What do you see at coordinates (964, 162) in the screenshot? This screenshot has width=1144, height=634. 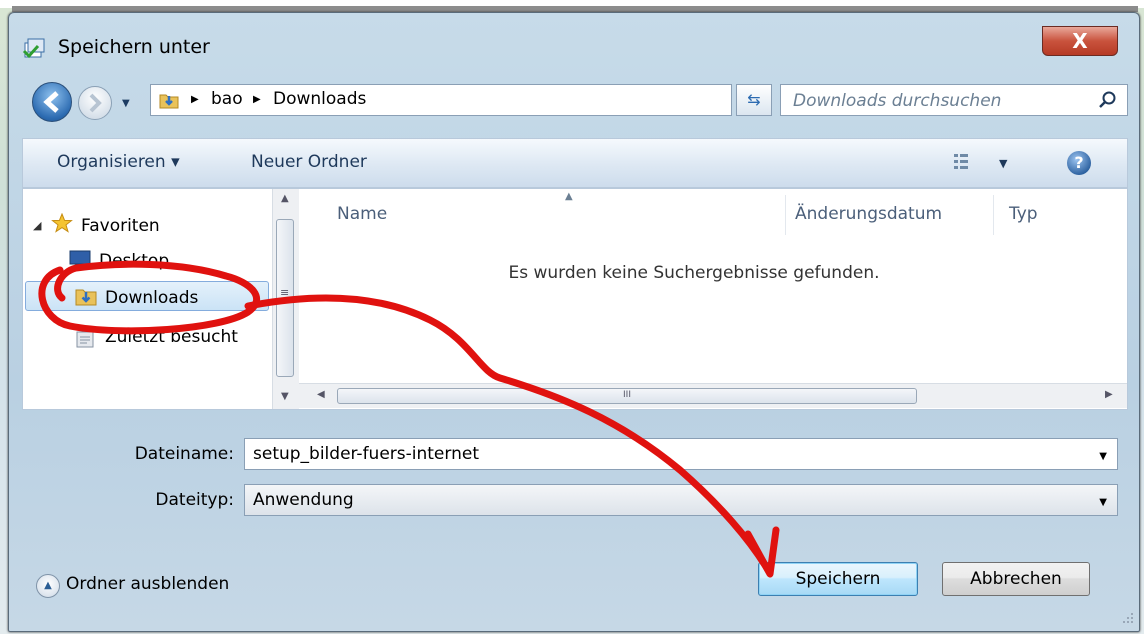 I see `view-options-icon` at bounding box center [964, 162].